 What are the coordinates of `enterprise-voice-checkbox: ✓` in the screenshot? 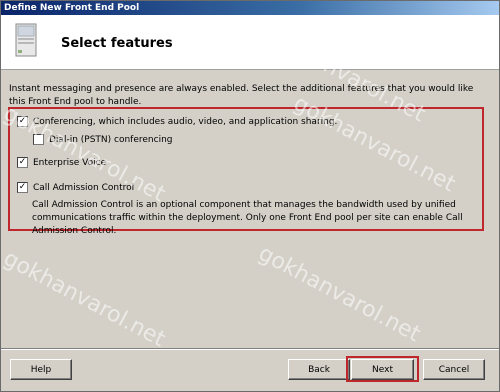 It's located at (22, 162).